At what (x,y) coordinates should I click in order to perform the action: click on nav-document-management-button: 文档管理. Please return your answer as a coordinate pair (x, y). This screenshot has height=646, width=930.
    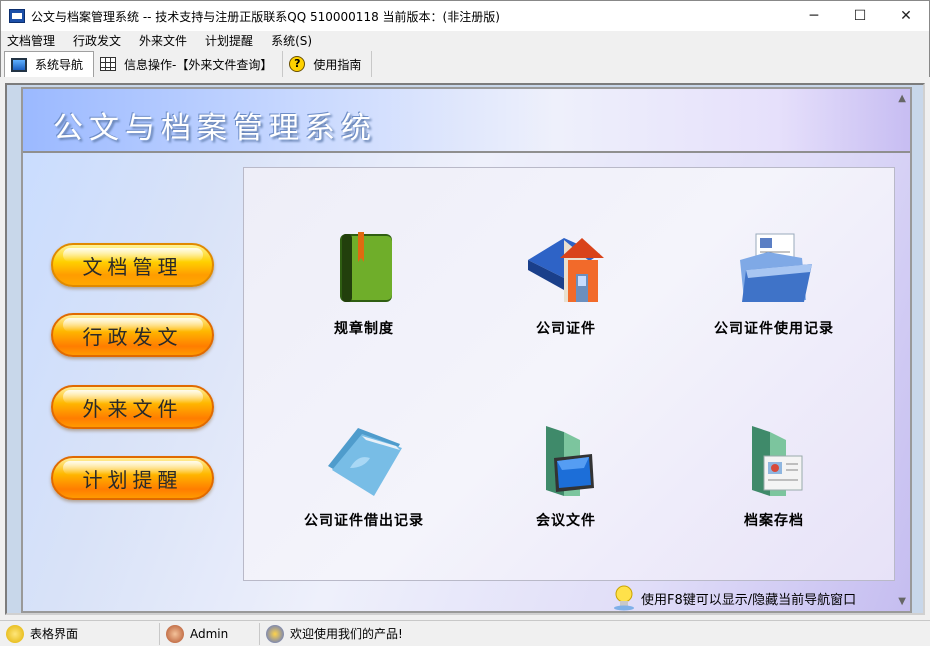
    Looking at the image, I should click on (132, 265).